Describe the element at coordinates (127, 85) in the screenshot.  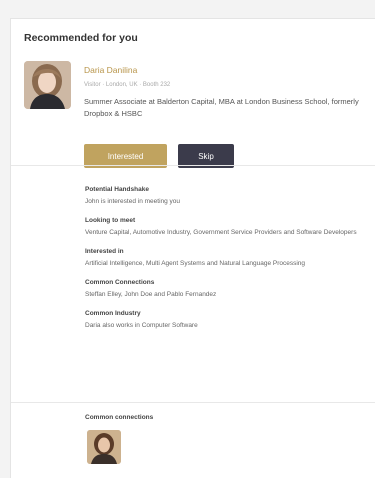
I see `profile-meta: Visitor · London, UK · Booth 232` at that location.